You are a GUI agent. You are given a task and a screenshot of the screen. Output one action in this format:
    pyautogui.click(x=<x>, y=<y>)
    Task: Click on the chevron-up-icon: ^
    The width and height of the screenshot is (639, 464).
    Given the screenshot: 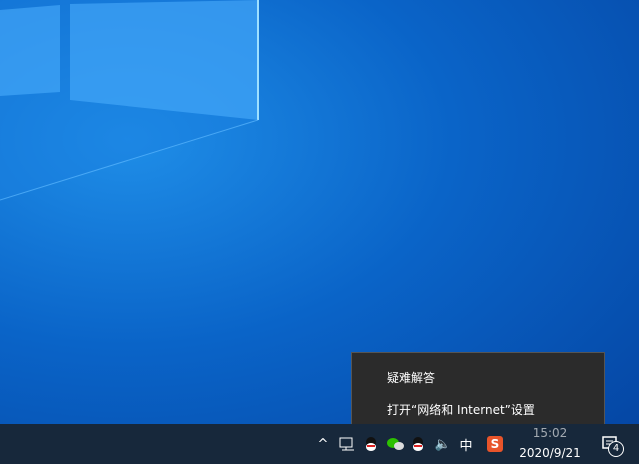 What is the action you would take?
    pyautogui.click(x=323, y=444)
    